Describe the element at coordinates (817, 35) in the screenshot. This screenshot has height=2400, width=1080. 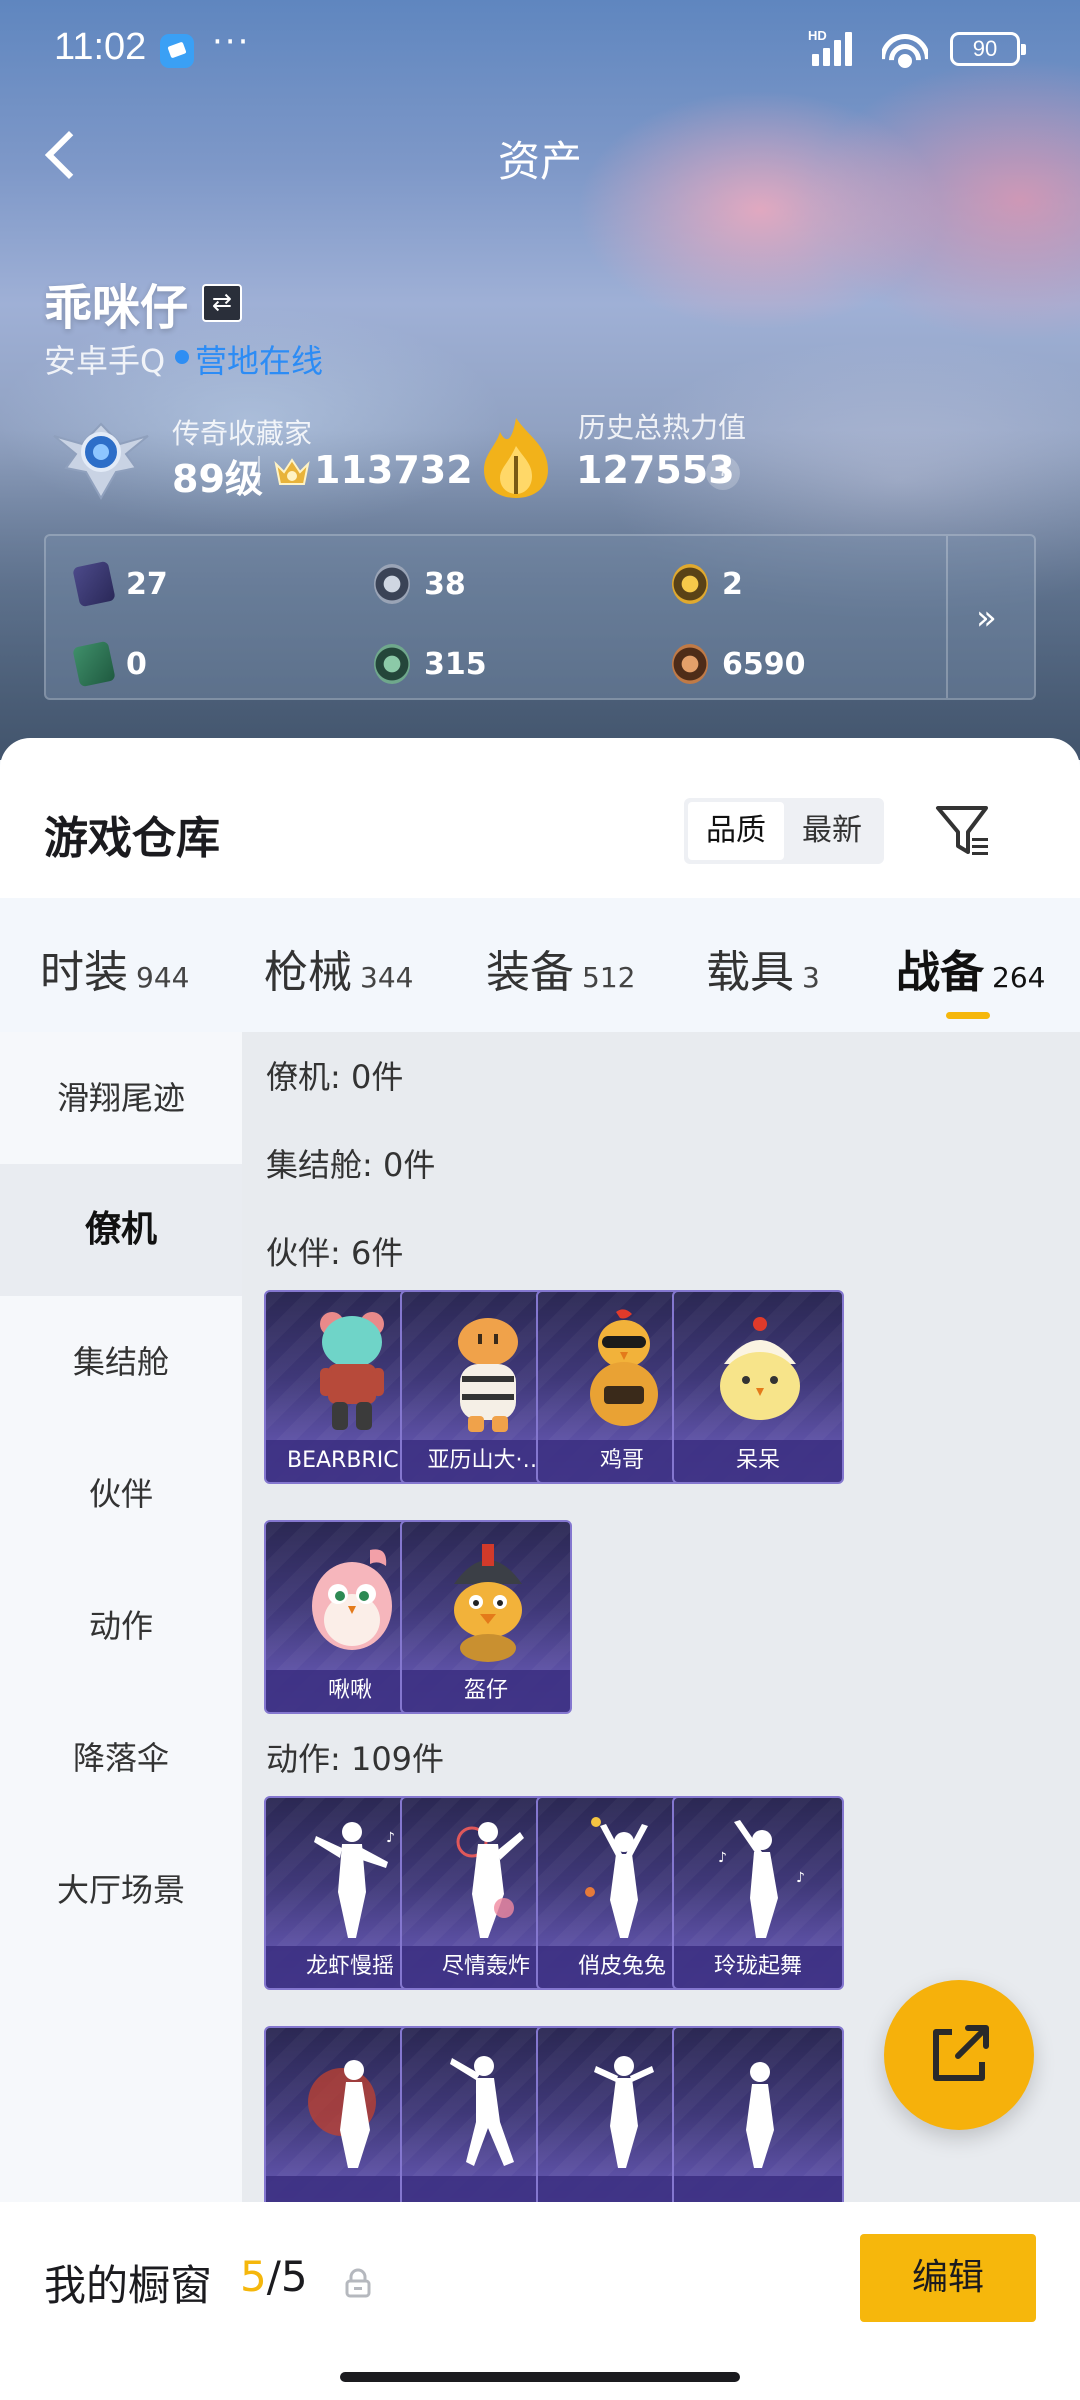
I see `network-type: HD` at that location.